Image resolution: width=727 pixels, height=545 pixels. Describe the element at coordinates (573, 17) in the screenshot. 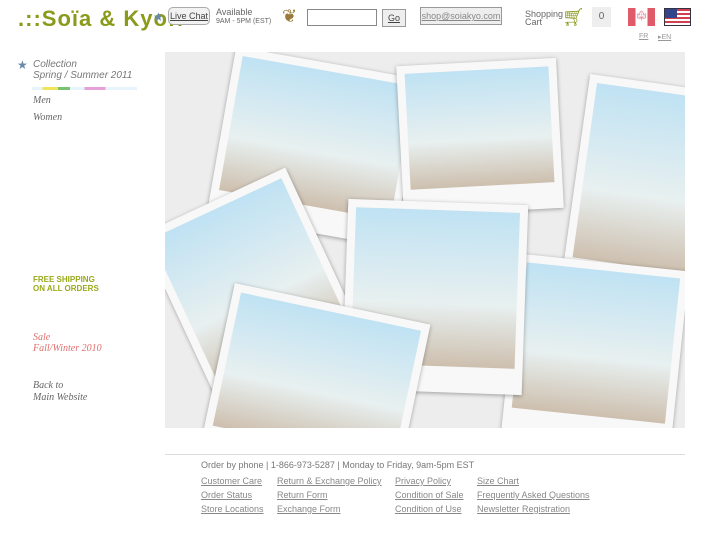

I see `cart-icon: 🛒︎` at that location.